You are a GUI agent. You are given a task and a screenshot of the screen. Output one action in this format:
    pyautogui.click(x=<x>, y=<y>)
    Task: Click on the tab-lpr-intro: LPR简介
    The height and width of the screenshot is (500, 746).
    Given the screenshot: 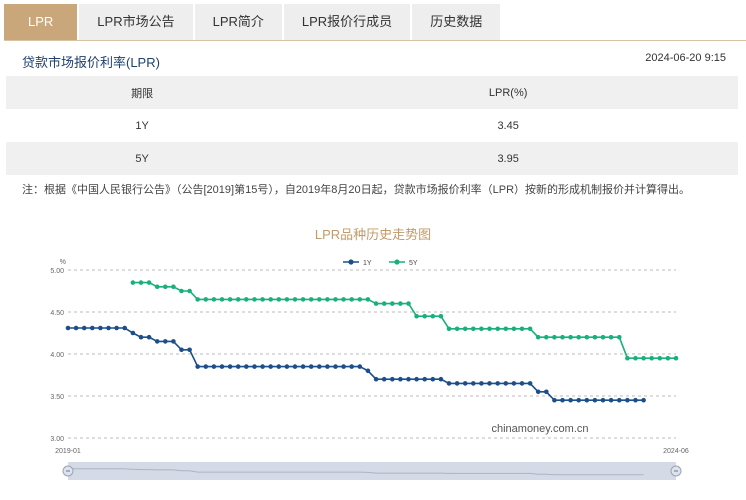 What is the action you would take?
    pyautogui.click(x=238, y=22)
    